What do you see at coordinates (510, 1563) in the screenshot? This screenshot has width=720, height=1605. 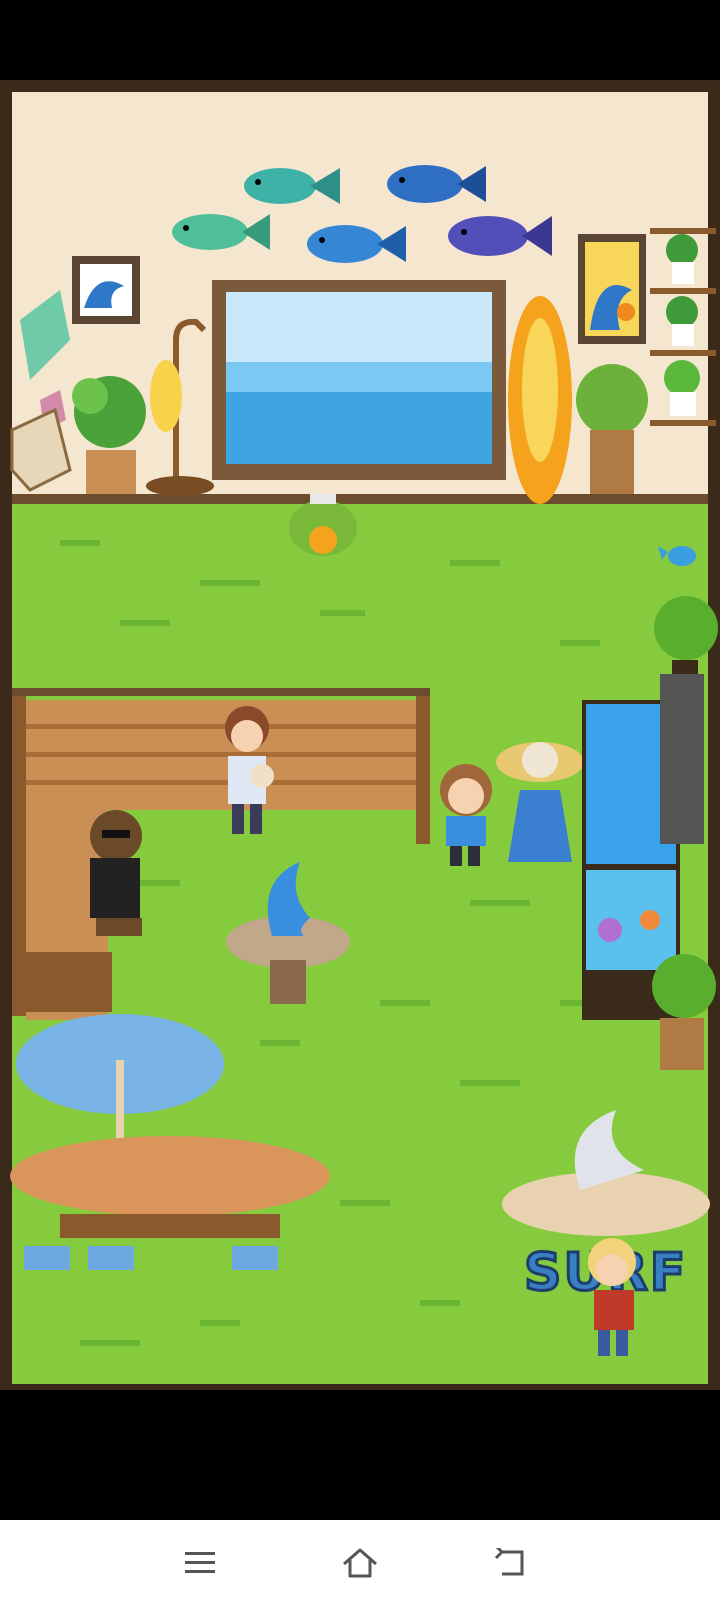 I see `back-icon` at bounding box center [510, 1563].